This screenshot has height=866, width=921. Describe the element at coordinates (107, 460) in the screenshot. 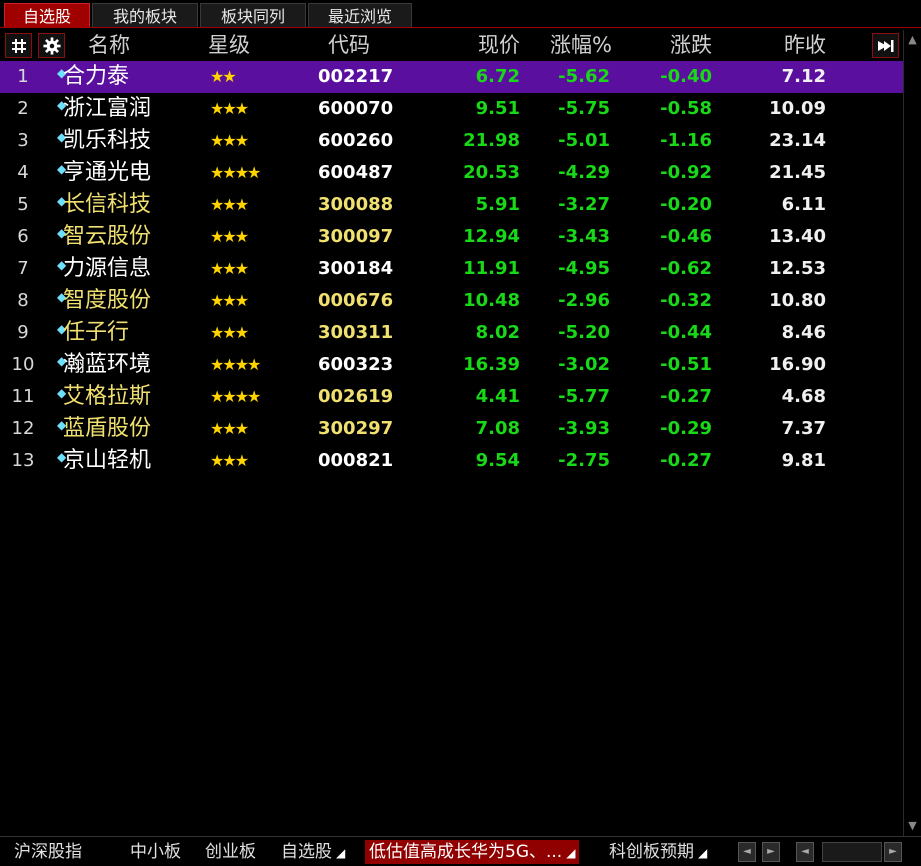

I see `stock-name: 京山轻机` at that location.